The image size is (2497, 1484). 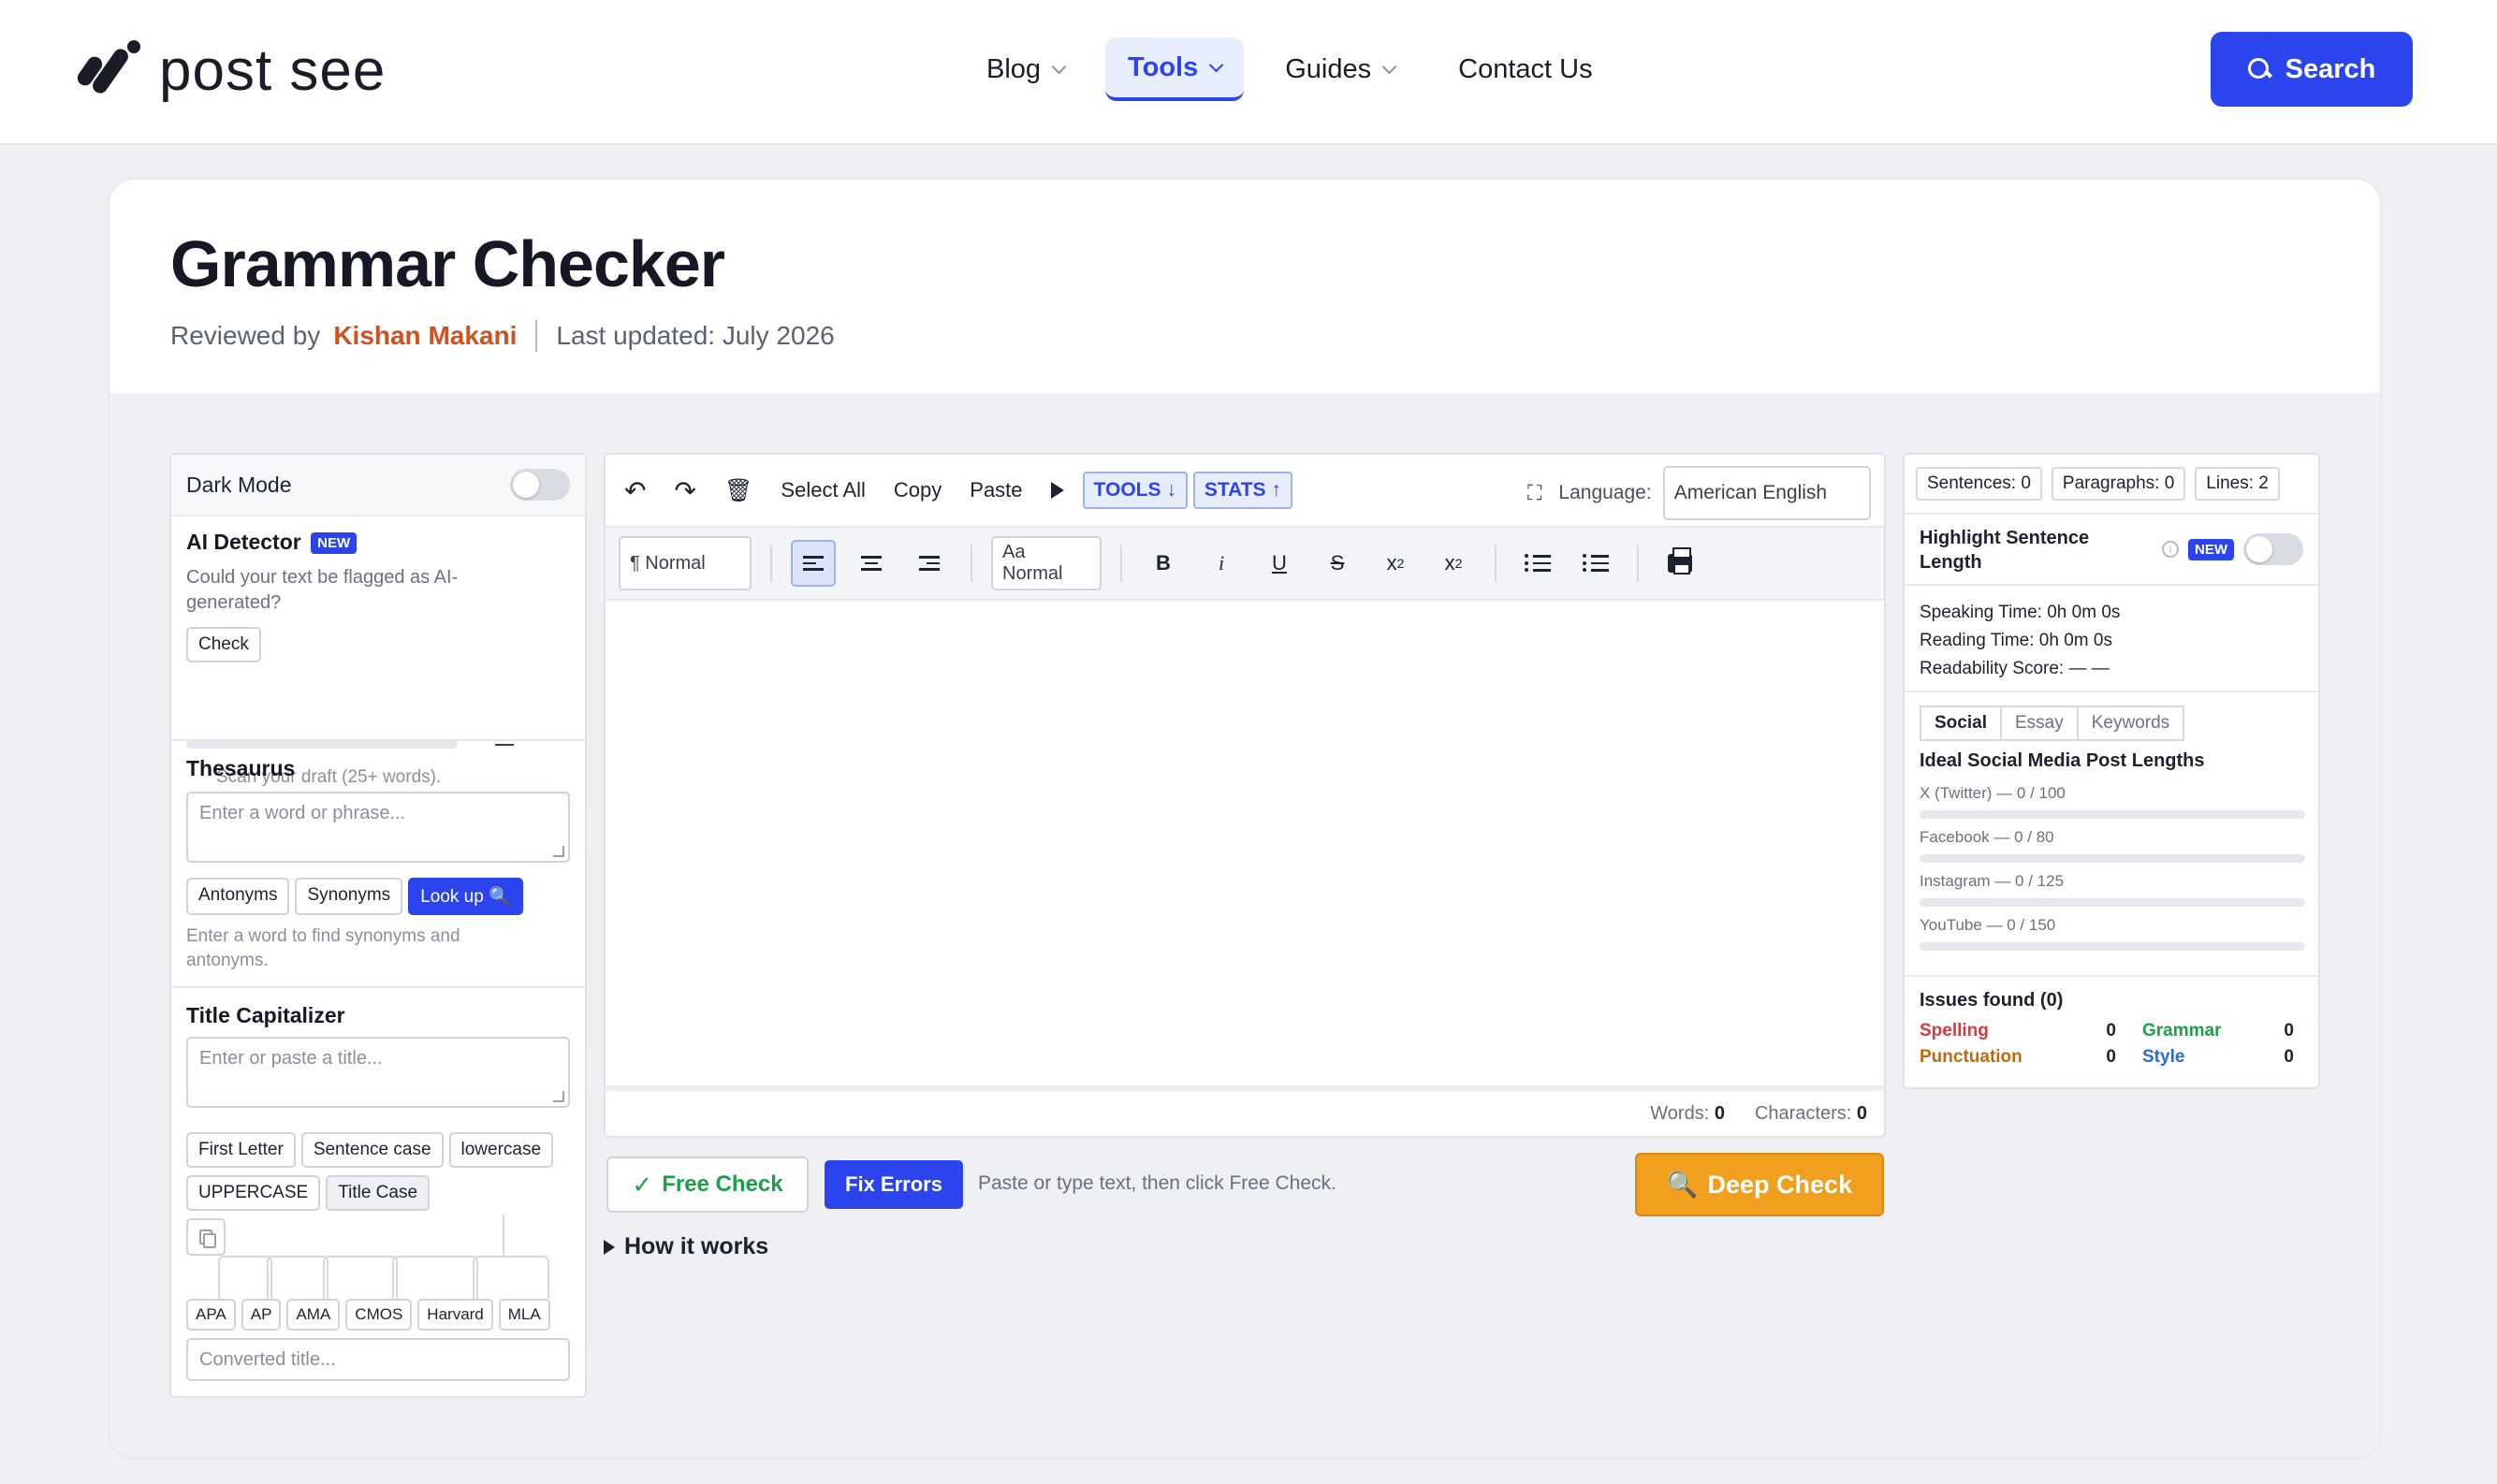 I want to click on free-check-button: ✓ Free Check, so click(x=707, y=1185).